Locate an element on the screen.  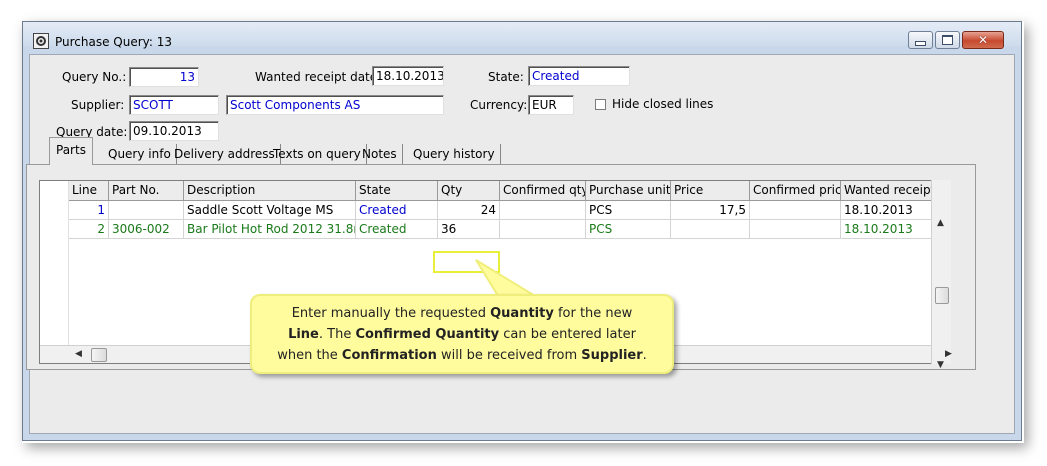
column-header-state: State is located at coordinates (397, 191).